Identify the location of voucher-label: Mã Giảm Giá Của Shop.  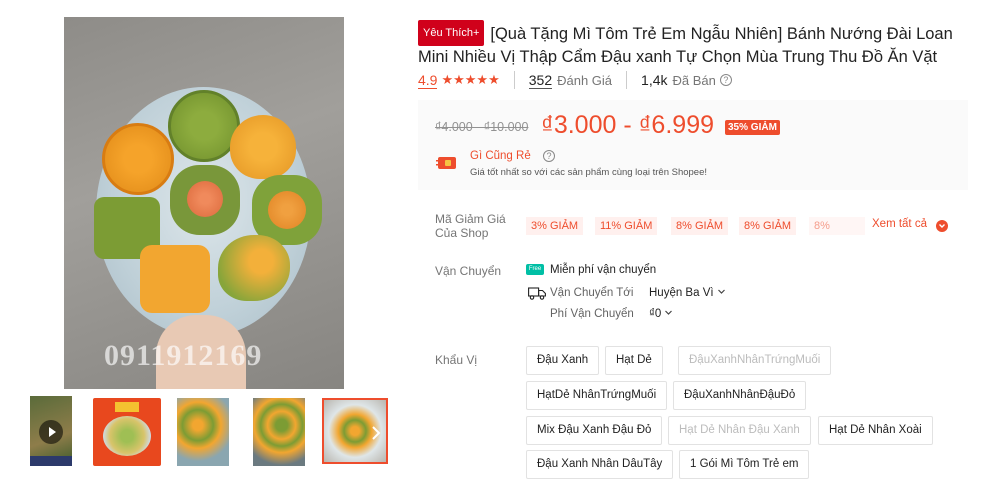
(470, 226).